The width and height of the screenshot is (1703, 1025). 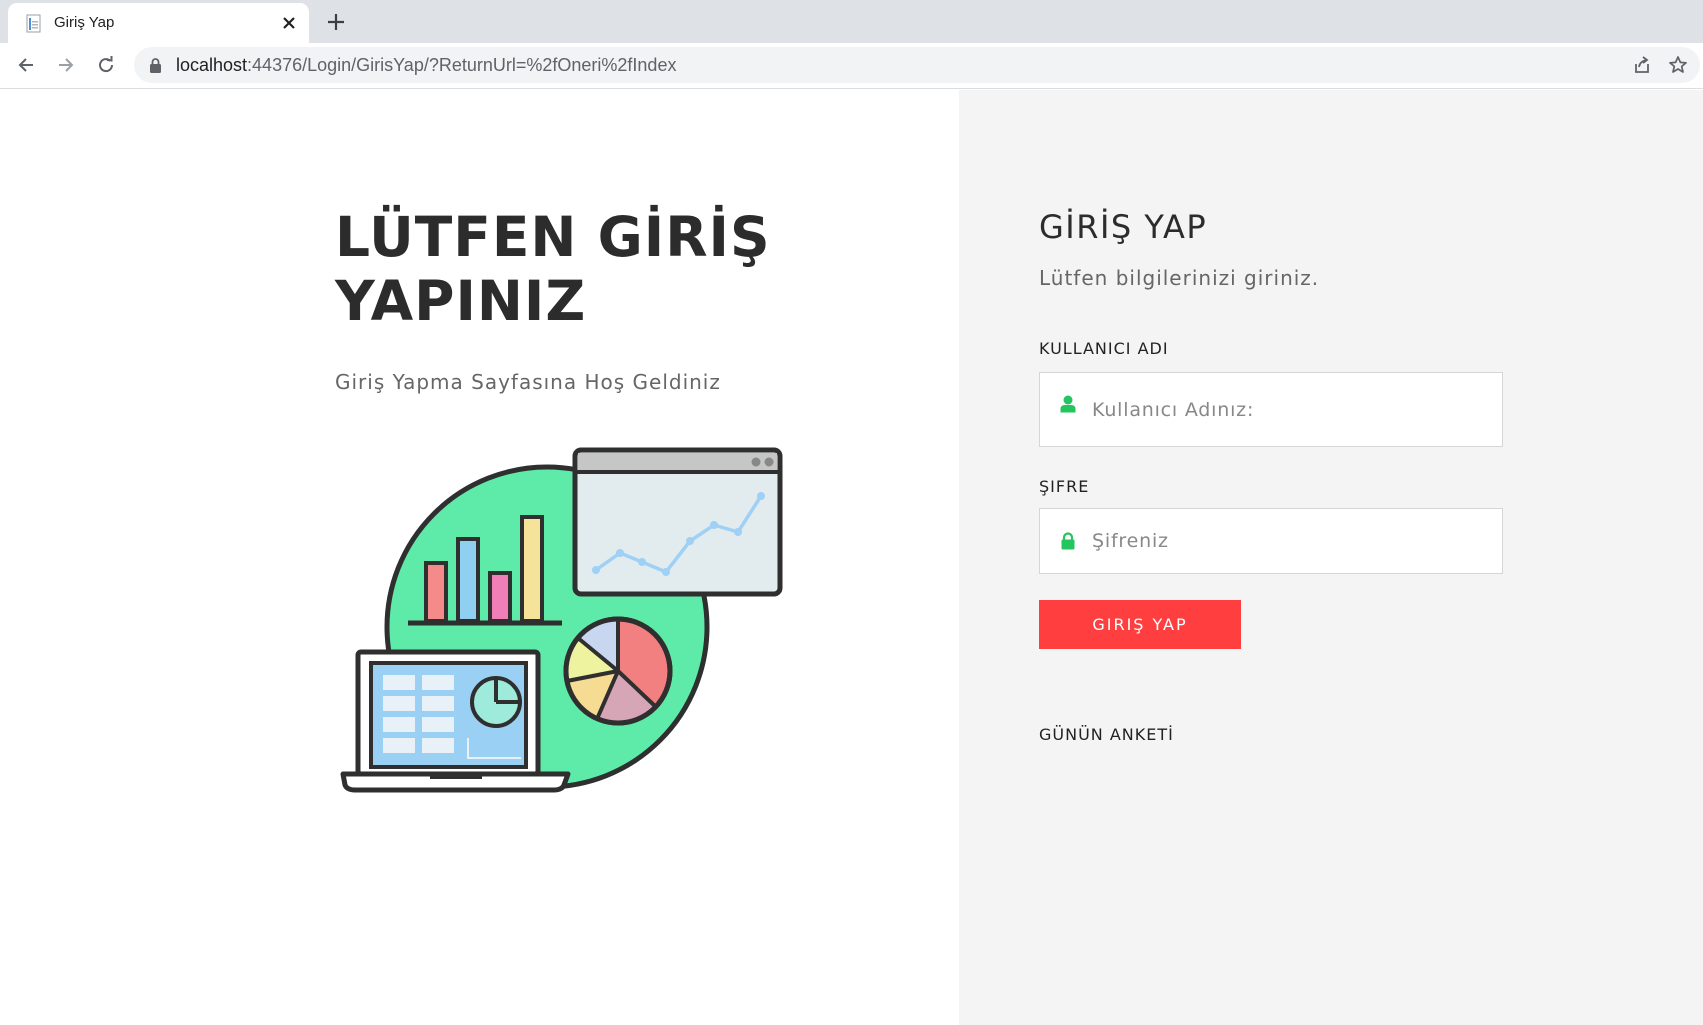 I want to click on username-input, so click(x=1287, y=409).